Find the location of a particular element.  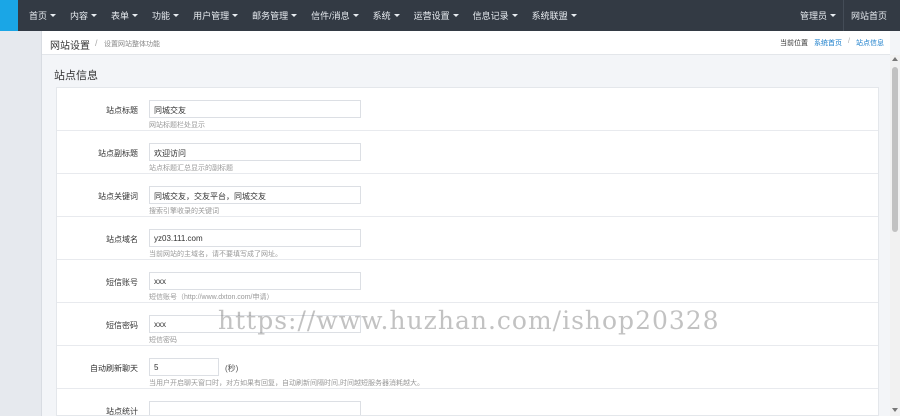

field-hint: 当前网站的主域名，请不要填写成了网址。 is located at coordinates (215, 254).